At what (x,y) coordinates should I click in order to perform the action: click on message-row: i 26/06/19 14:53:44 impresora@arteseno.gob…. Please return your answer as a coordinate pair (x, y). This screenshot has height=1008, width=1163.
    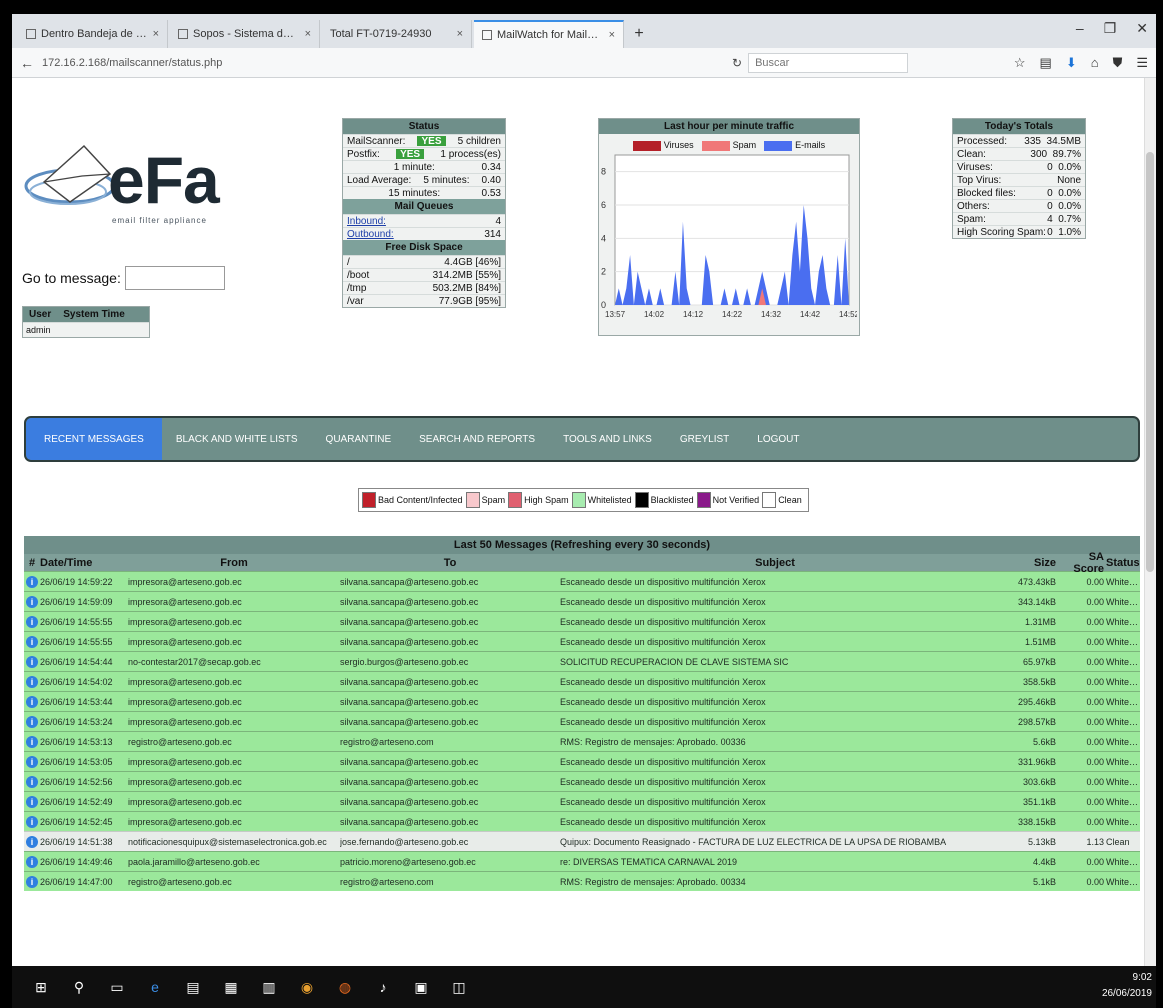
    Looking at the image, I should click on (582, 701).